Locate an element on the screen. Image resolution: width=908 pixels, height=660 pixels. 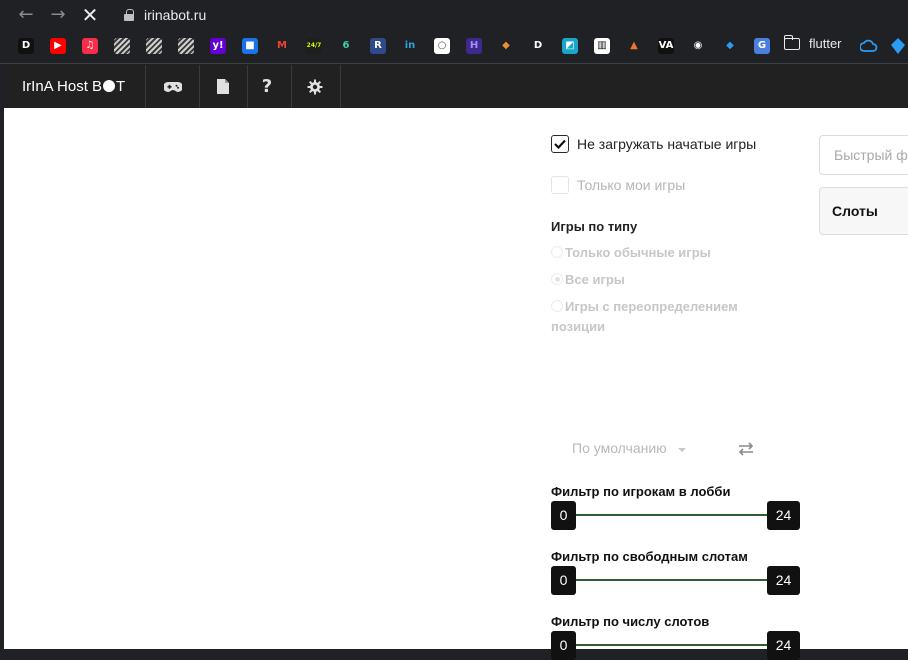
brand-dot-icon is located at coordinates (109, 86).